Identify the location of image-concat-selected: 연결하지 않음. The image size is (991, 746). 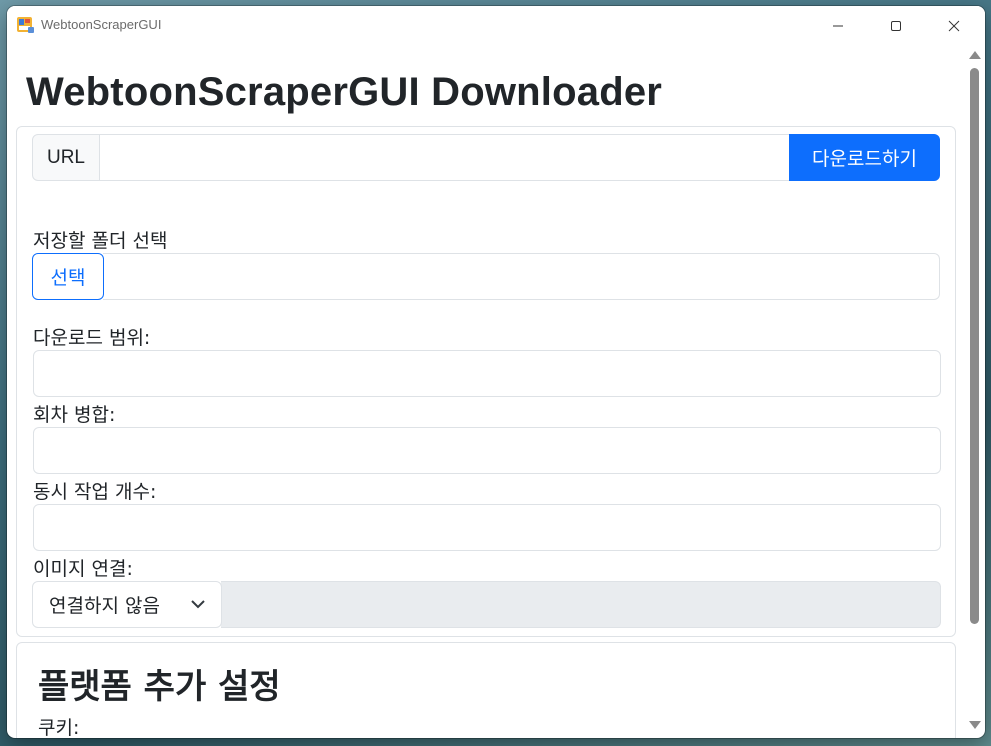
(104, 606).